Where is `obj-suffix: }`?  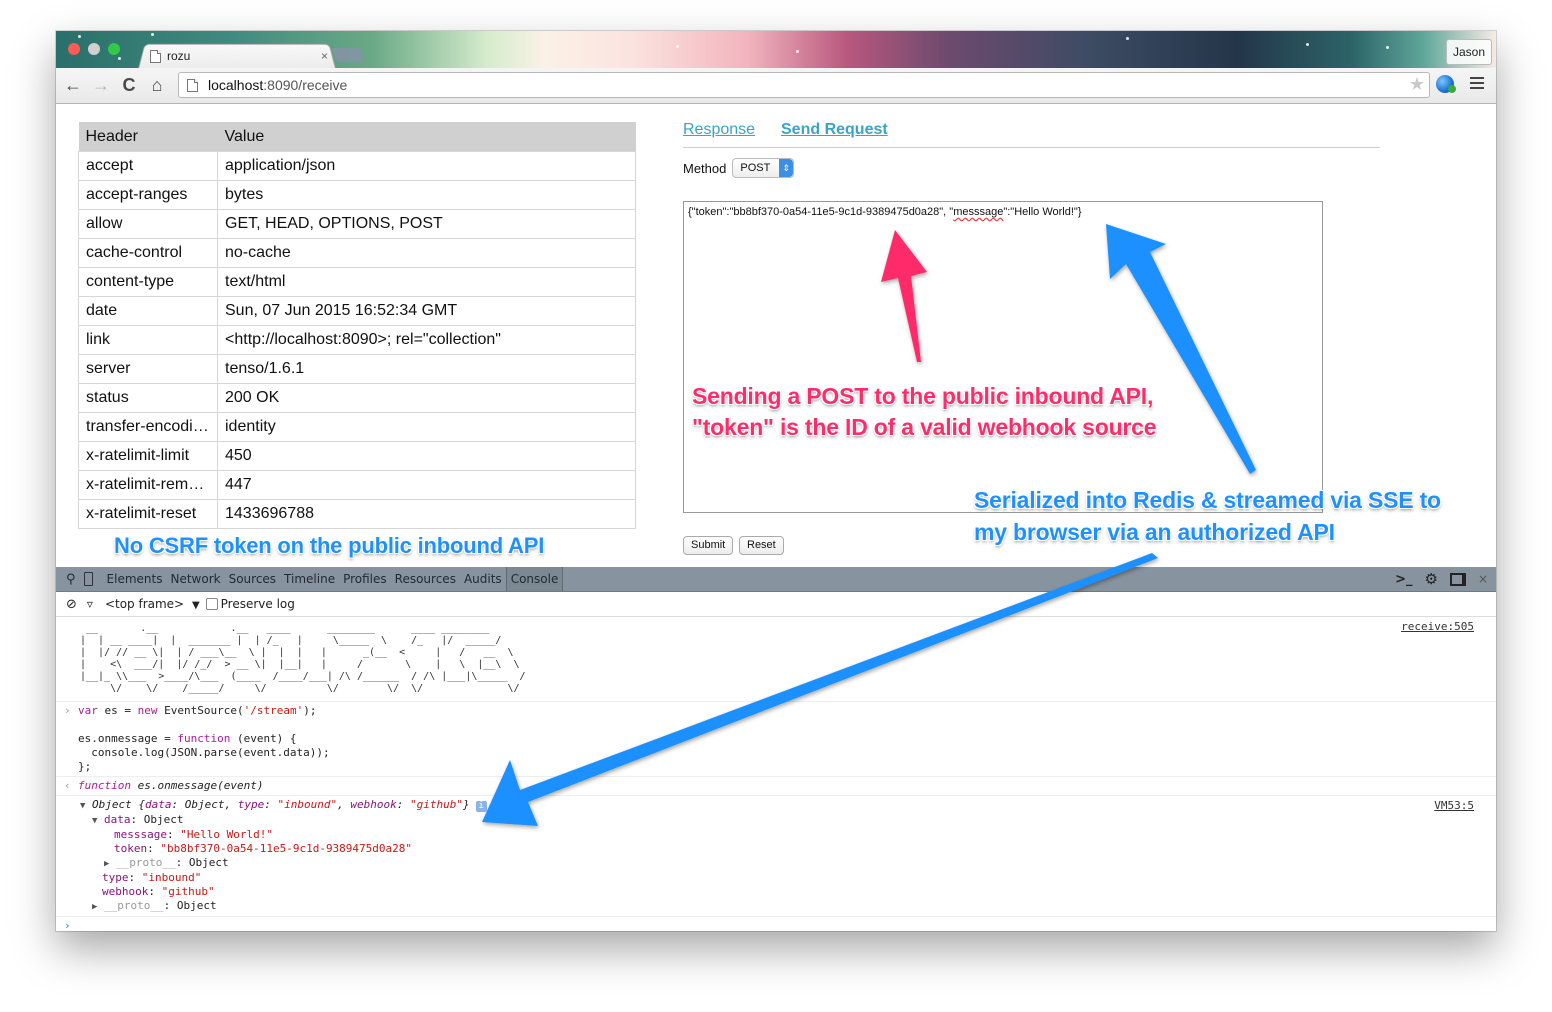
obj-suffix: } is located at coordinates (466, 804).